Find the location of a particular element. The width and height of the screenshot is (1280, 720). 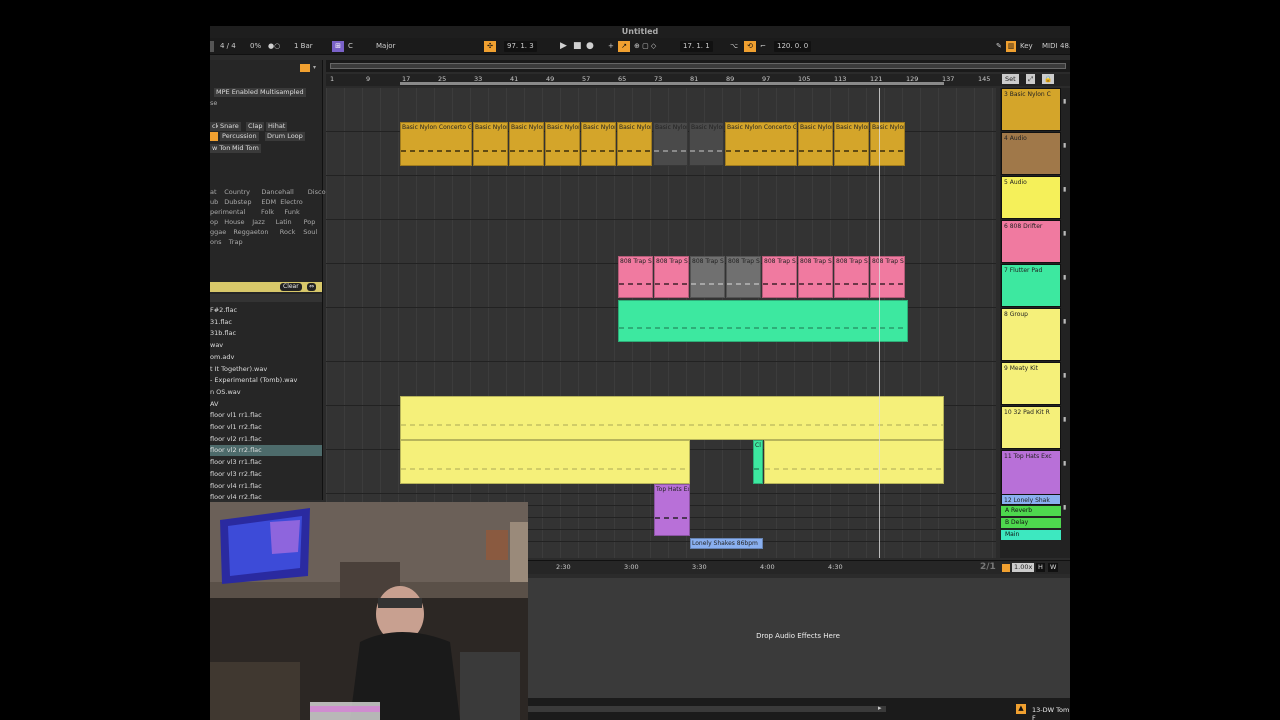

loop-start-position: 17. 1. 1 is located at coordinates (696, 46).